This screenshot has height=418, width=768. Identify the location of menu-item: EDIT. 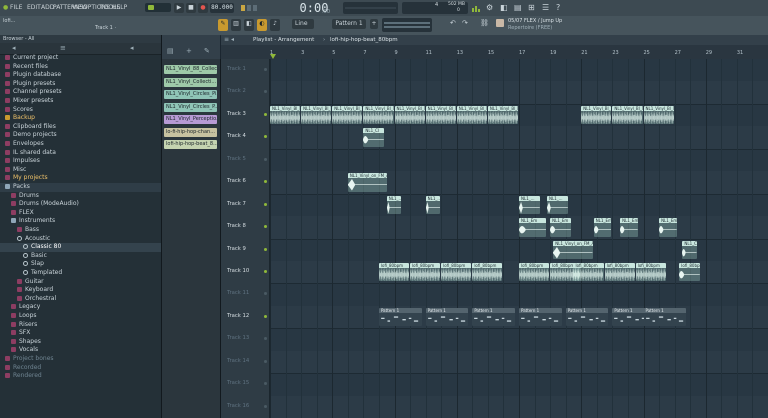
(34, 7).